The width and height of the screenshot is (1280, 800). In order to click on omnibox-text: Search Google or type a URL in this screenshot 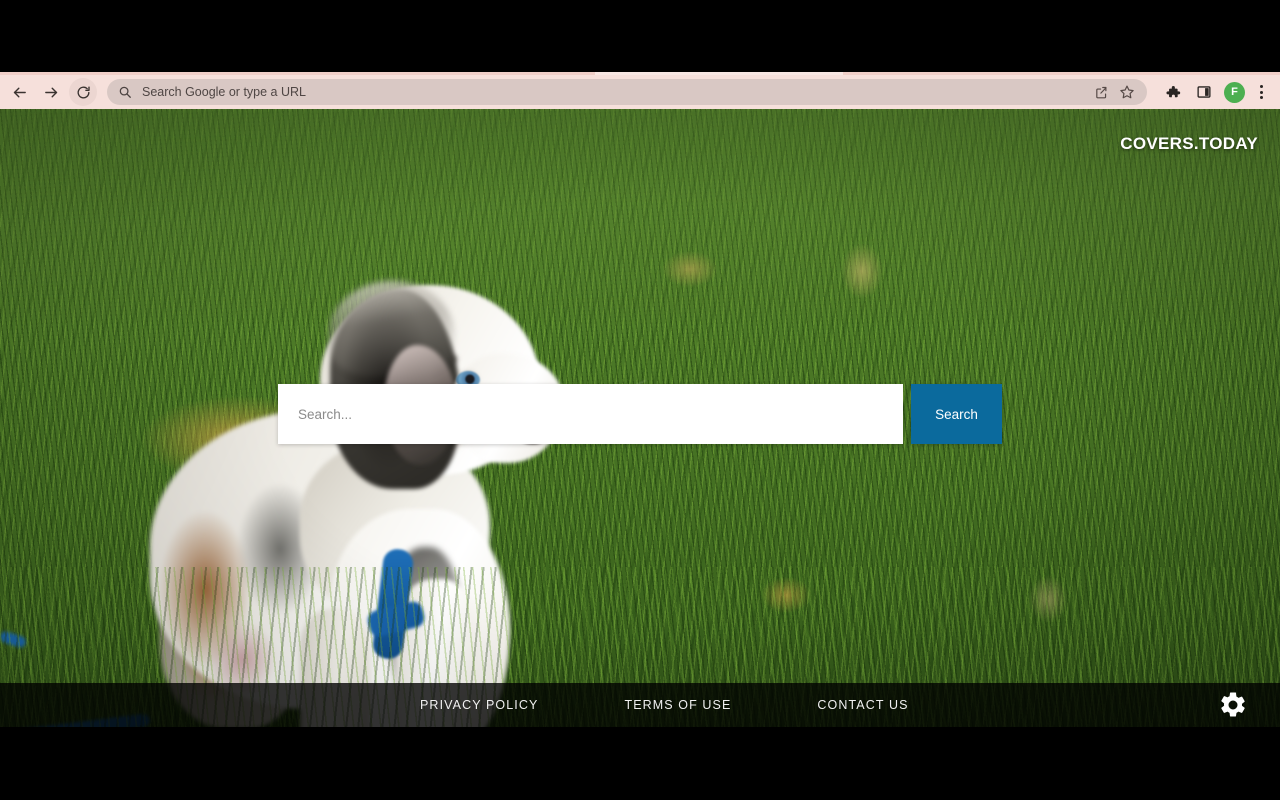, I will do `click(224, 92)`.